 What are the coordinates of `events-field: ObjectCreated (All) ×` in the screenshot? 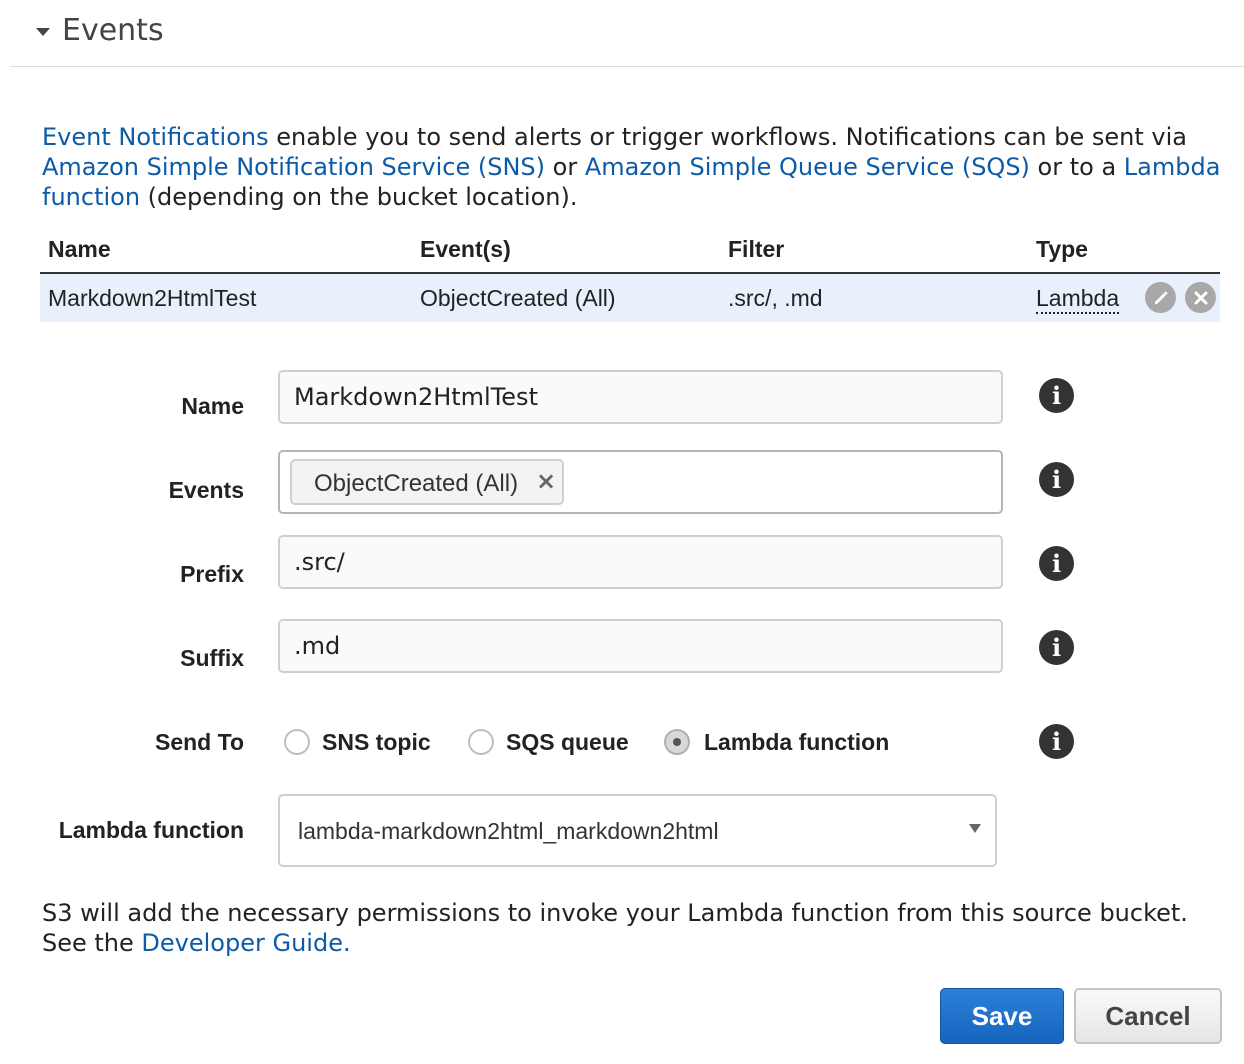 It's located at (640, 482).